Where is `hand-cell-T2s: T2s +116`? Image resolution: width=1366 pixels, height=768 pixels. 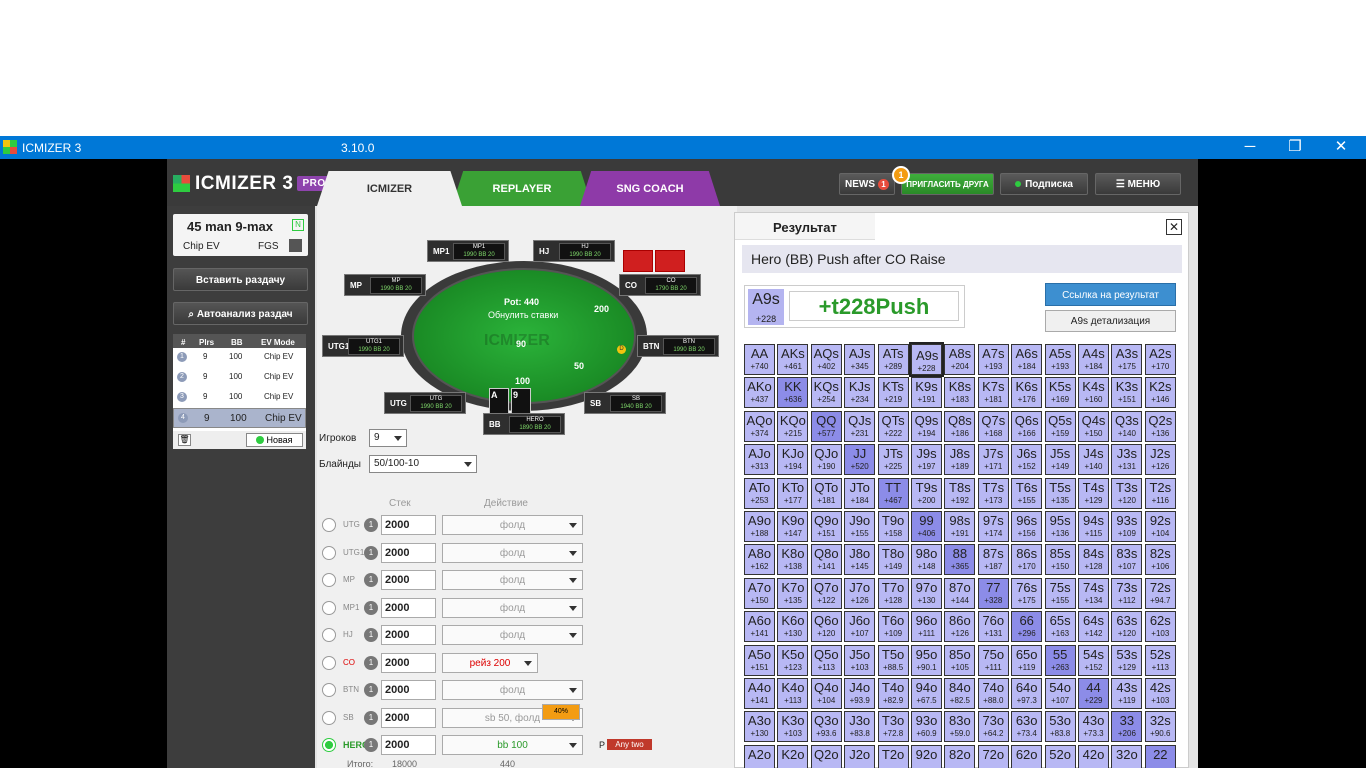
hand-cell-T2s: T2s +116 is located at coordinates (1160, 493).